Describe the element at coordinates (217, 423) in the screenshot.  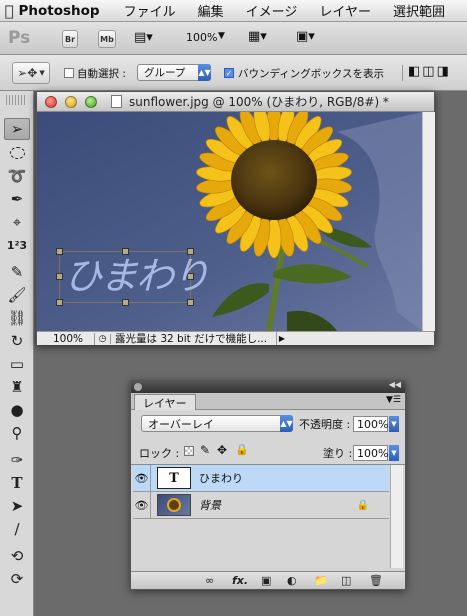
I see `blend-mode-select: オーバーレイ ▲▼` at that location.